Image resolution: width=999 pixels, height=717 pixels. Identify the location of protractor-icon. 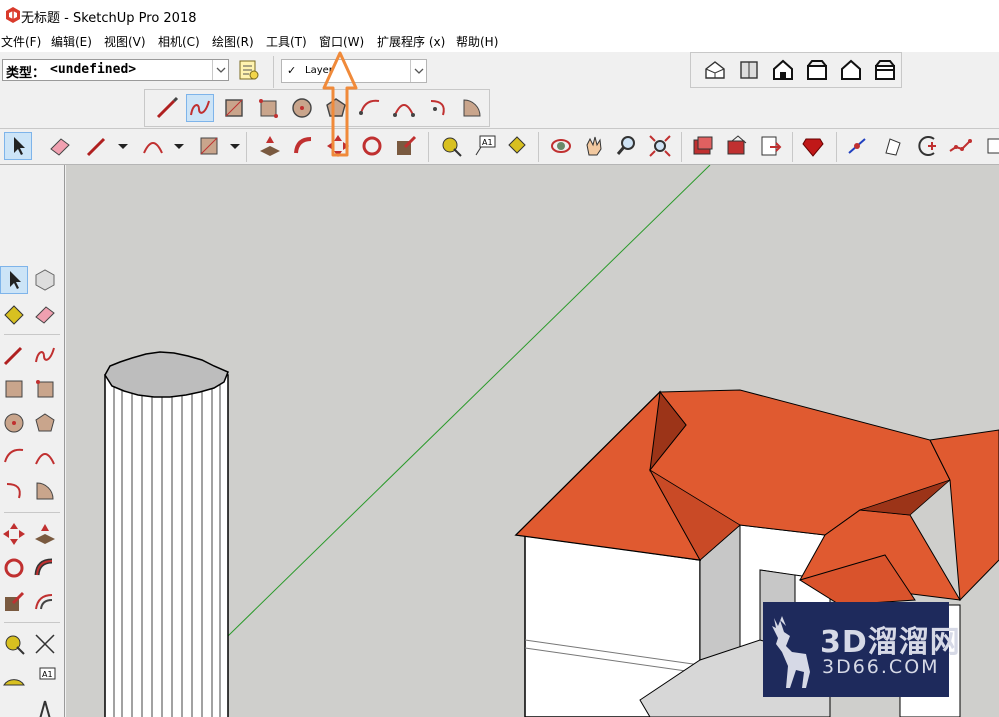
(14, 678).